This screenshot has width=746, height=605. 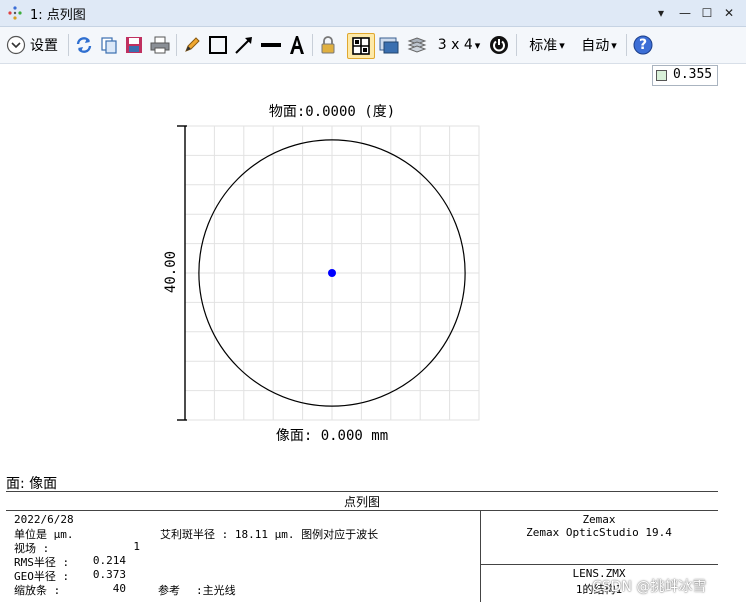 I want to click on text-tool-button, so click(x=297, y=45).